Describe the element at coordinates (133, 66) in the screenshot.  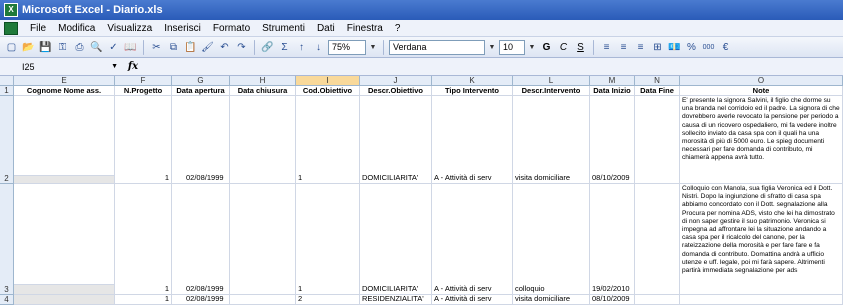
I see `function-icon: fx` at that location.